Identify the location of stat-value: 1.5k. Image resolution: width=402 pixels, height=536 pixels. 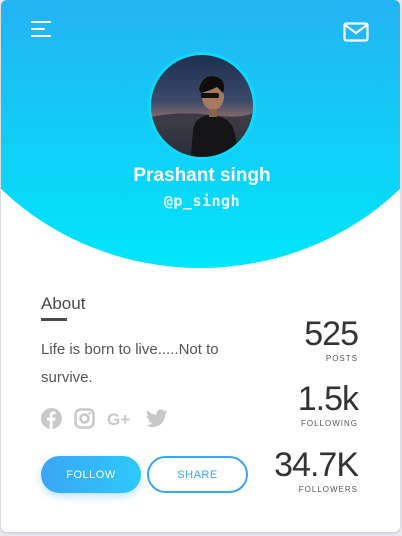
(328, 399).